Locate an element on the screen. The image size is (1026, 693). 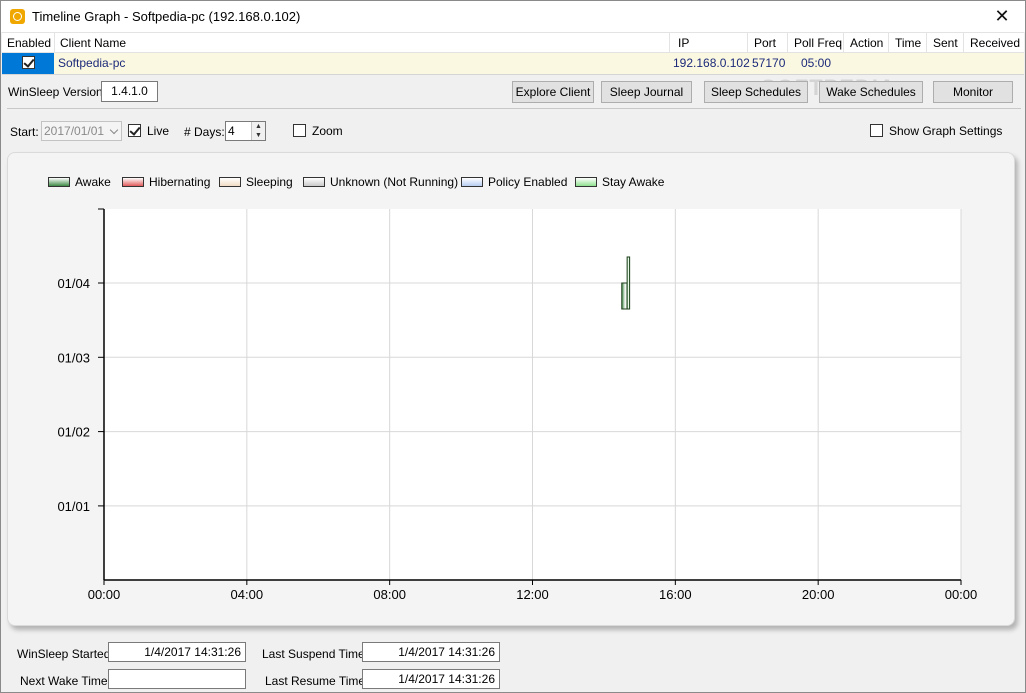
last-suspend-label: Last Suspend Time: is located at coordinates (315, 654).